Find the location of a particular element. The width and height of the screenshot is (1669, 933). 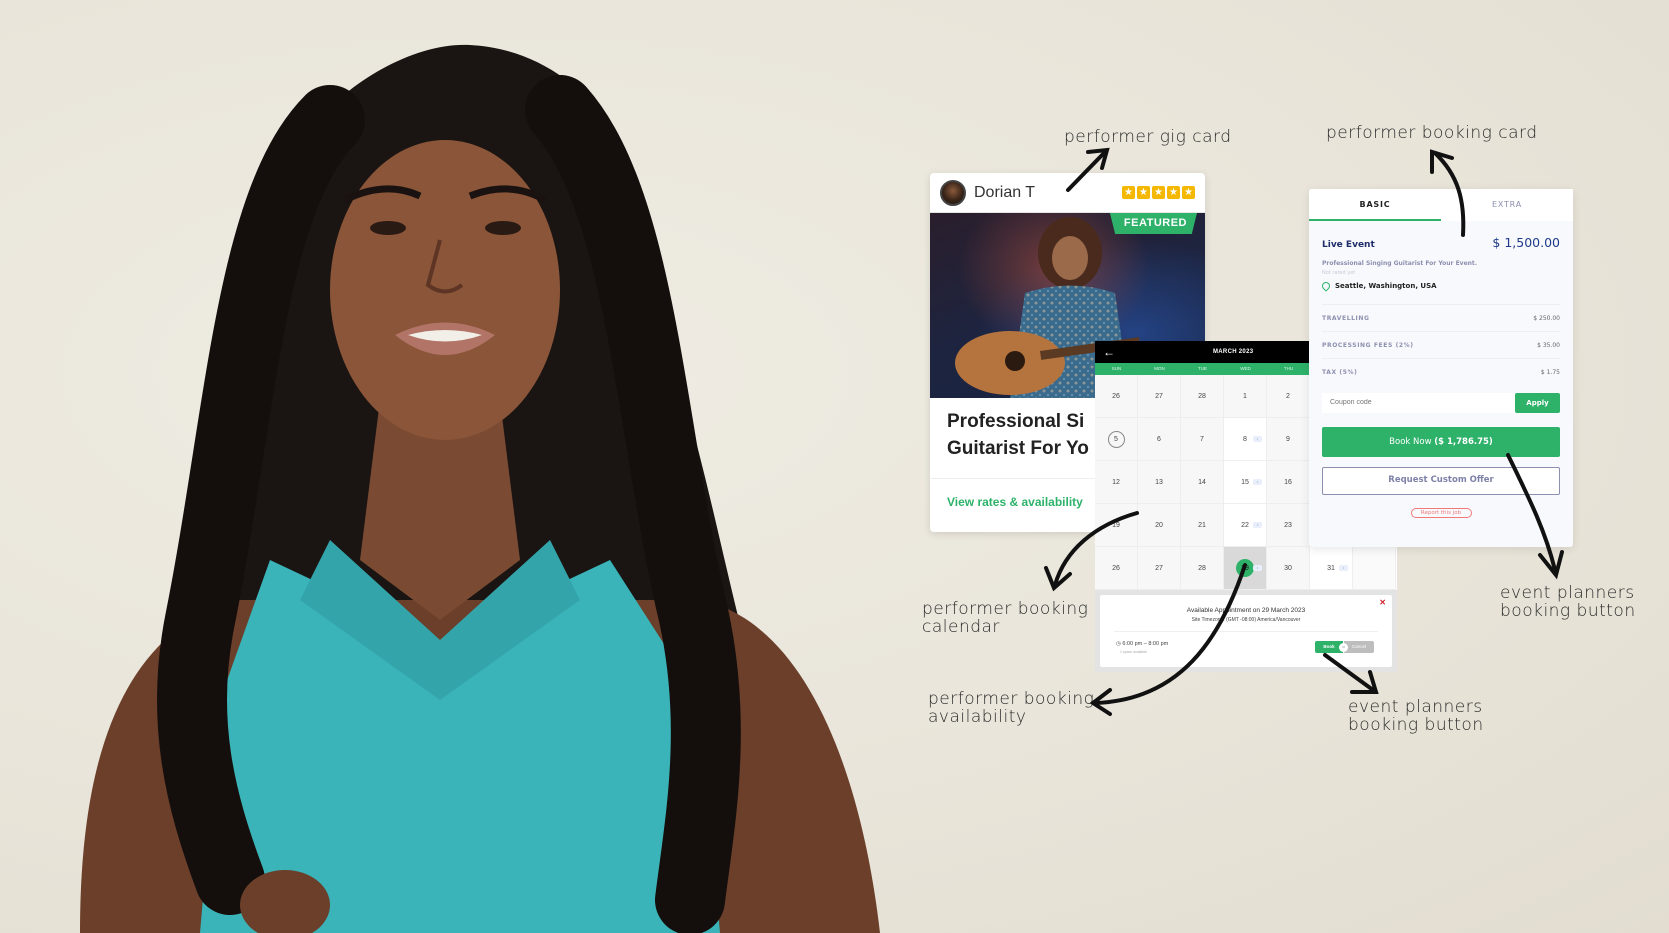

weekday-label: MON is located at coordinates (1159, 368).